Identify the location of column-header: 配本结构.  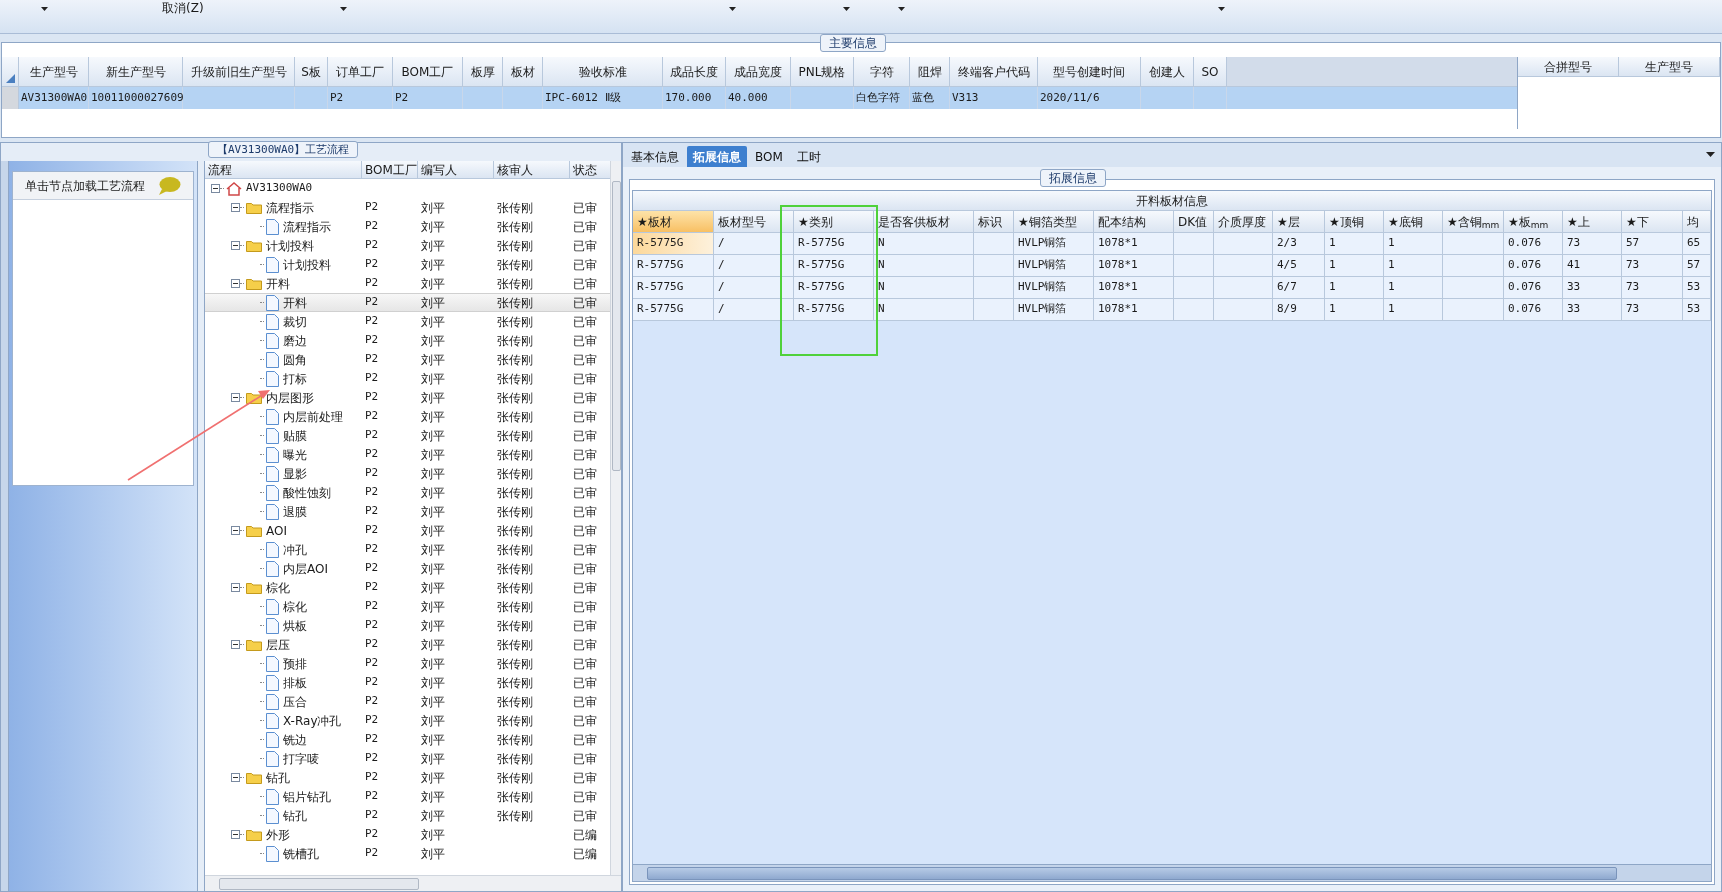
(1134, 221).